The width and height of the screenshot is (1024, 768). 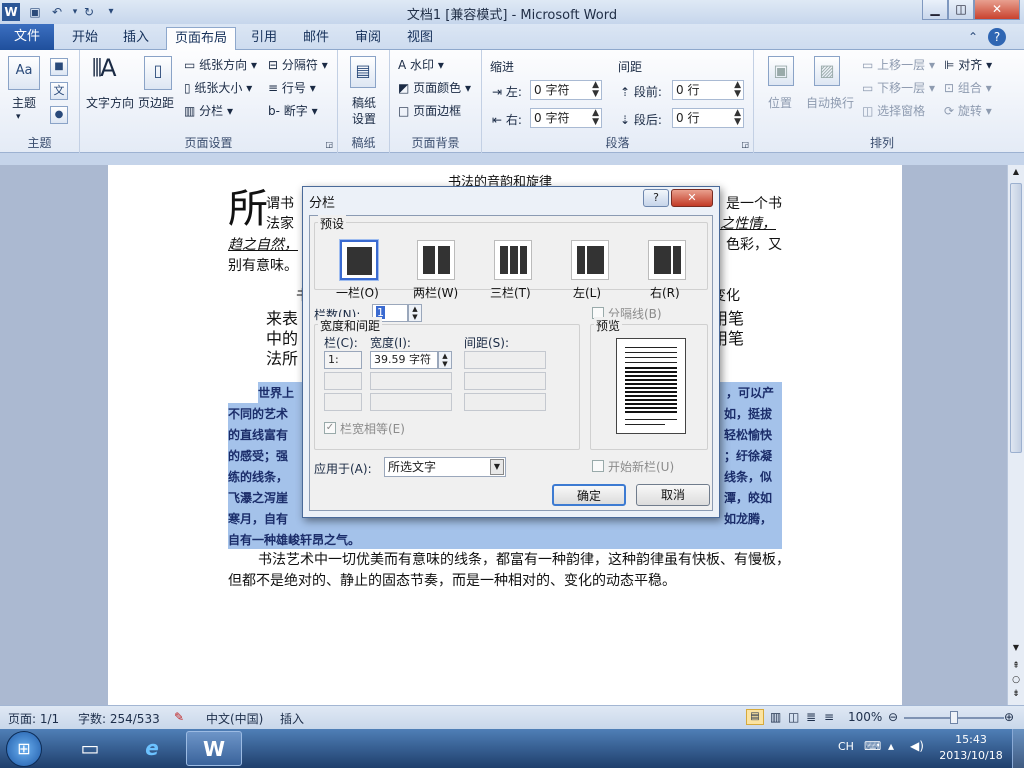 What do you see at coordinates (917, 746) in the screenshot?
I see `volume-icon: ◀)` at bounding box center [917, 746].